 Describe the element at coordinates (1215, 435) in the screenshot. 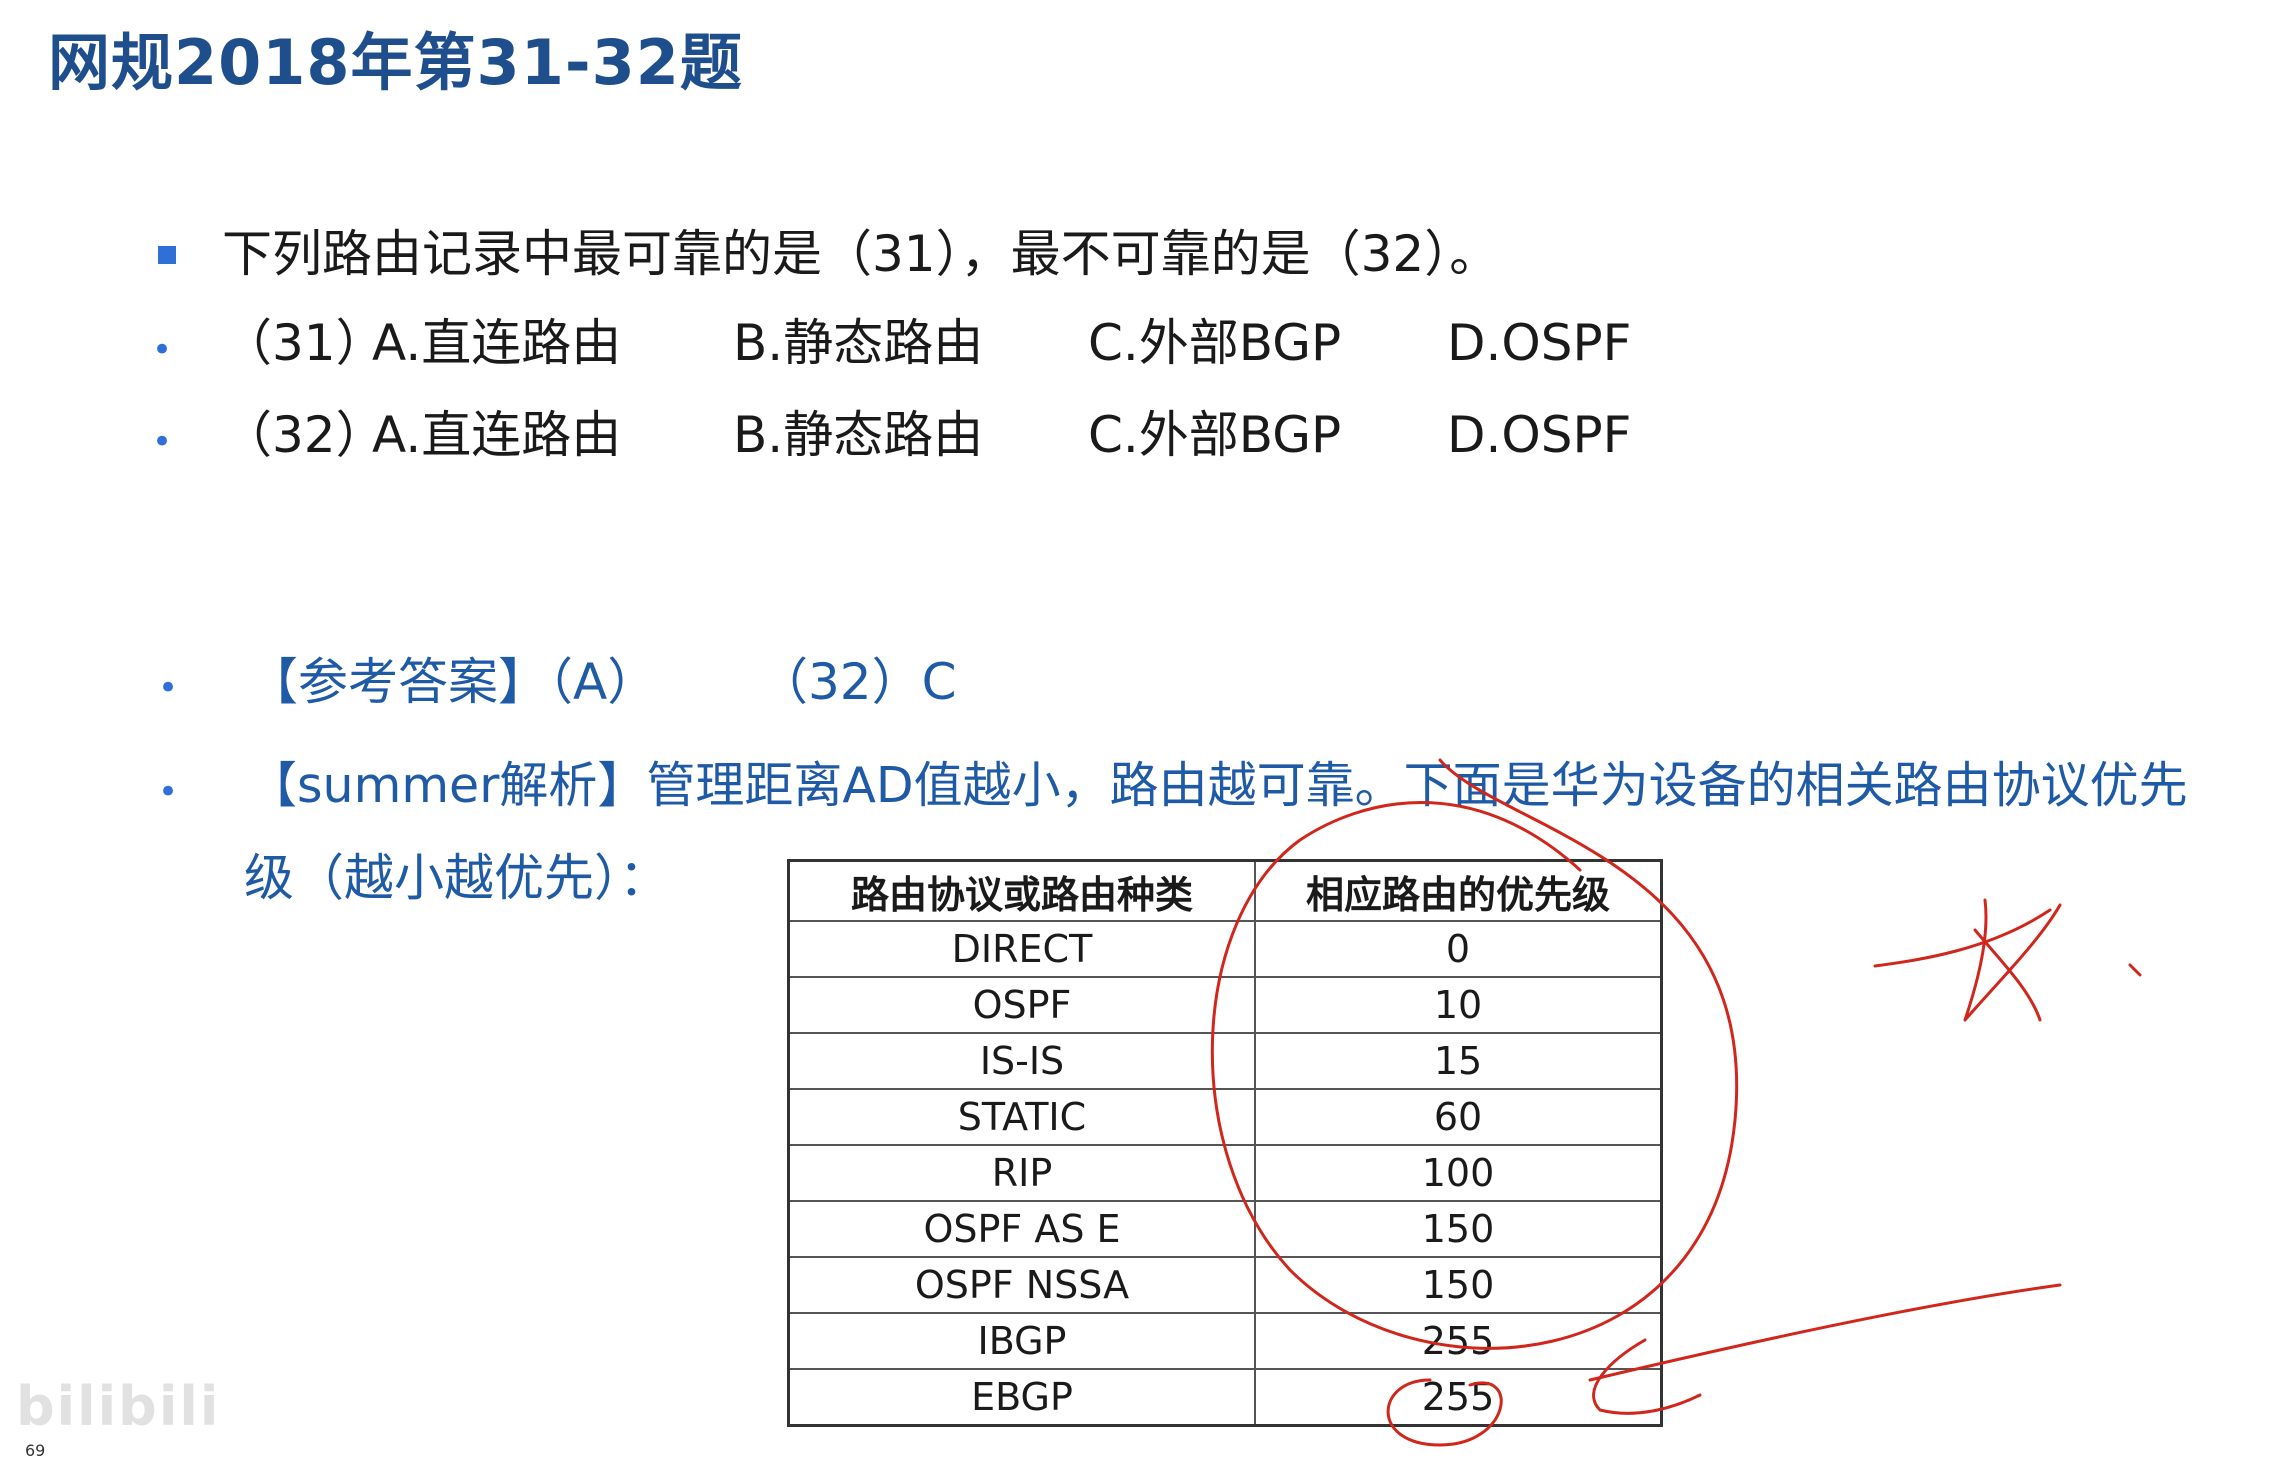

I see `q32-option-c: C.外部BGP` at that location.